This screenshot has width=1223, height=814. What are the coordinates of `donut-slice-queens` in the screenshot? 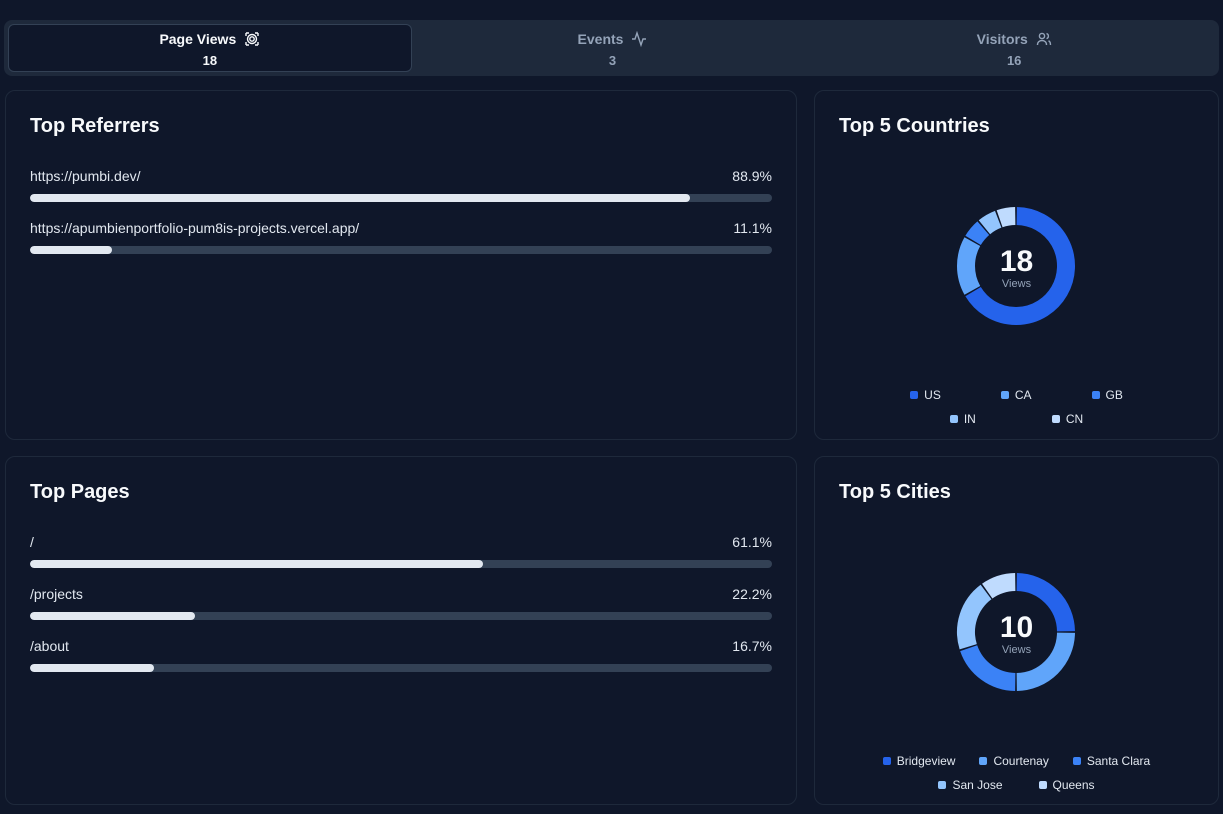 It's located at (999, 586).